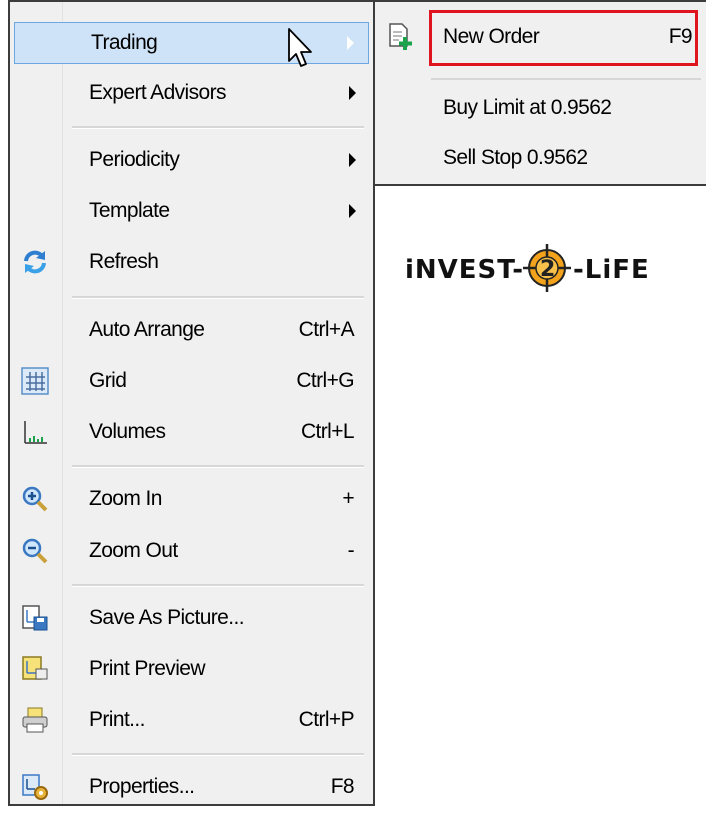 The height and width of the screenshot is (817, 706). What do you see at coordinates (35, 787) in the screenshot?
I see `properties-icon` at bounding box center [35, 787].